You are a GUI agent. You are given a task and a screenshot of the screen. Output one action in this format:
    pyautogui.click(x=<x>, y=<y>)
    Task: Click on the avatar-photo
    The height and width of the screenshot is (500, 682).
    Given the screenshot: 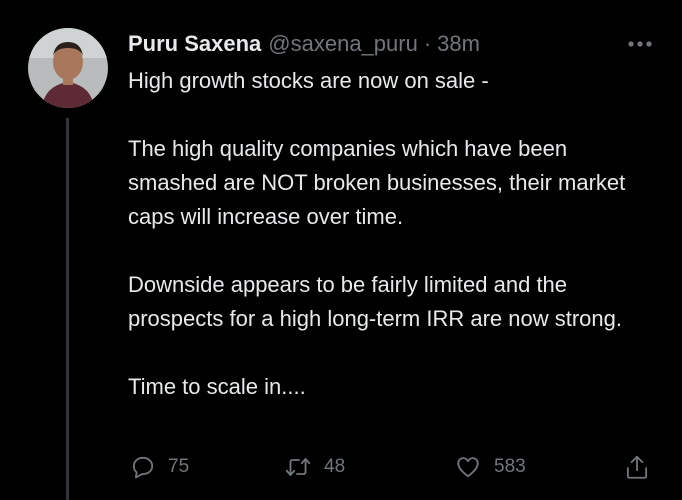 What is the action you would take?
    pyautogui.click(x=68, y=68)
    